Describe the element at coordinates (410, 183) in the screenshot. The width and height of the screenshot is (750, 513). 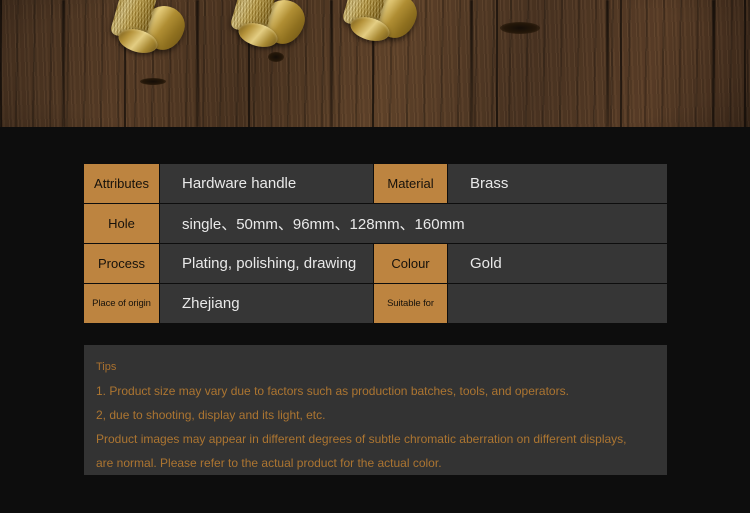
I see `spec-label-material: Material` at that location.